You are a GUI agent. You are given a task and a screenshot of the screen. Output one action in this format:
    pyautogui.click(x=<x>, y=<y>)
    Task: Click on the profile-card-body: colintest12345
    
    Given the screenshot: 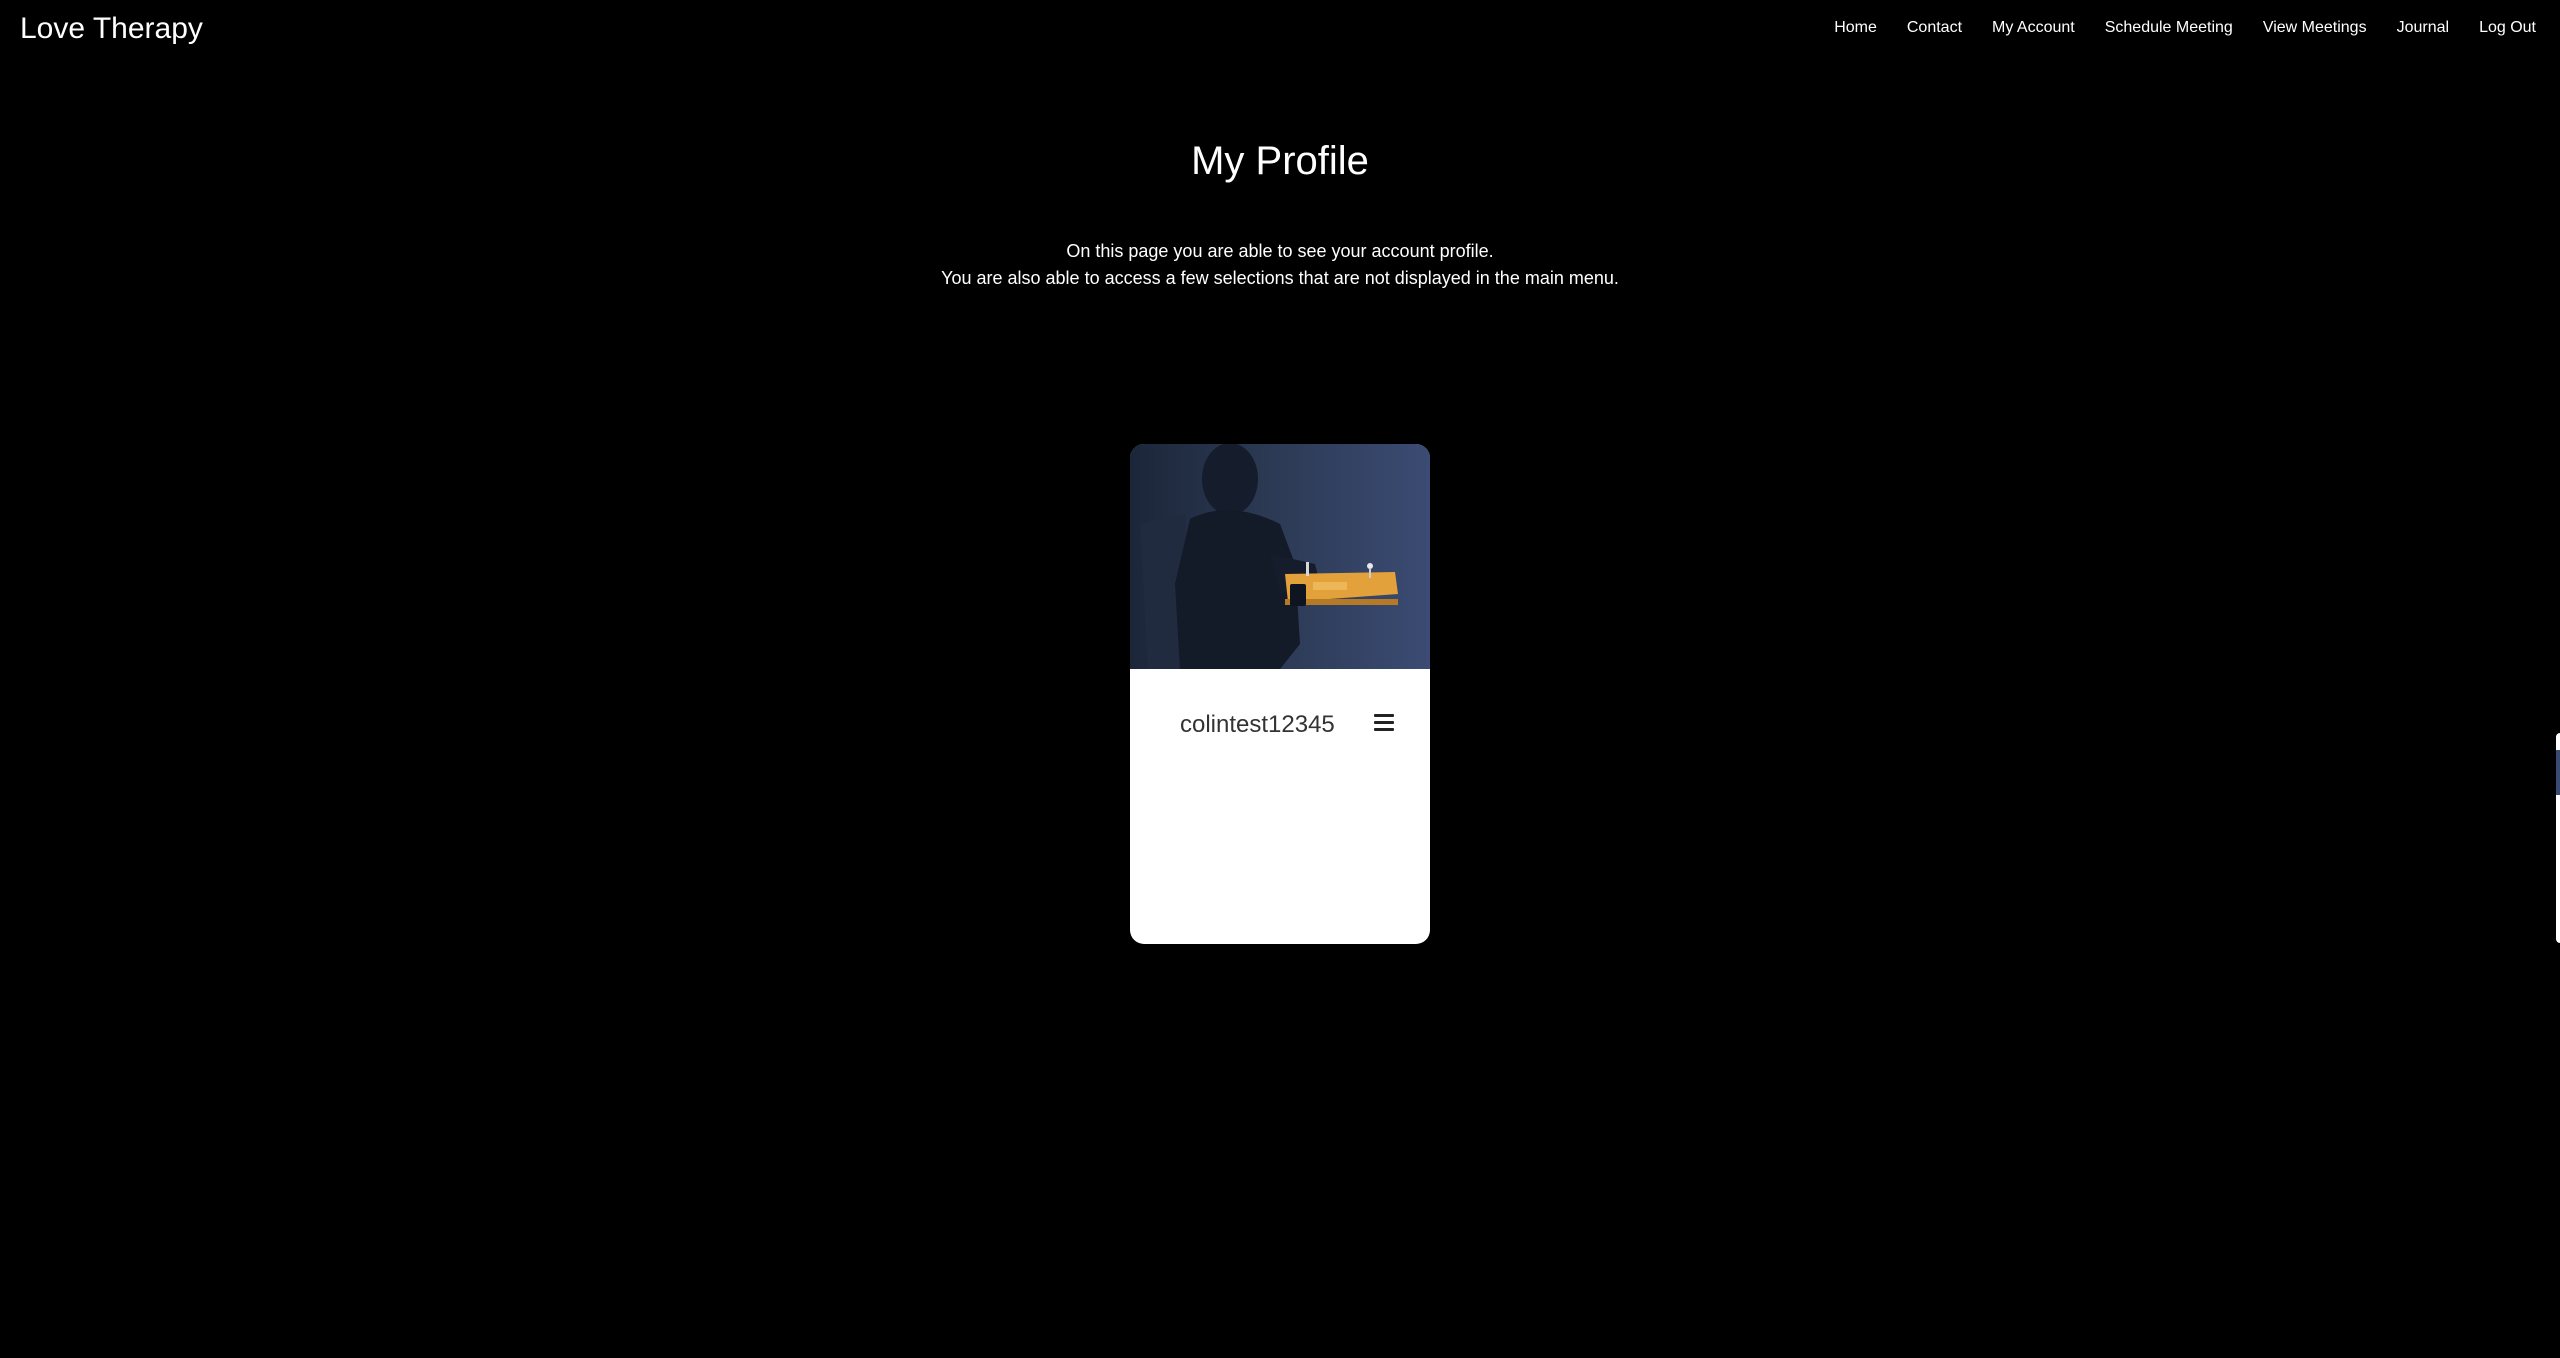 What is the action you would take?
    pyautogui.click(x=1280, y=806)
    